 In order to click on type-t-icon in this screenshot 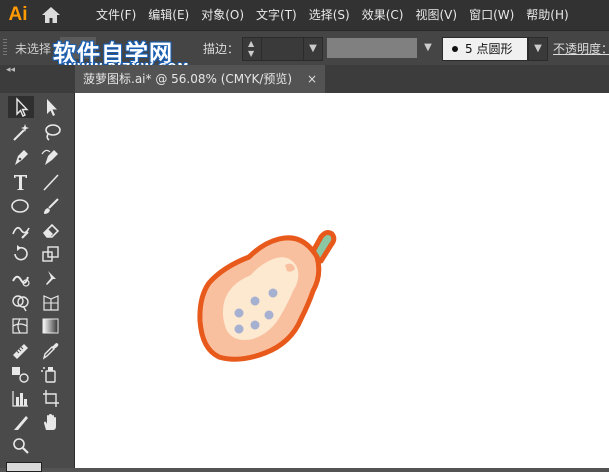, I will do `click(20, 182)`.